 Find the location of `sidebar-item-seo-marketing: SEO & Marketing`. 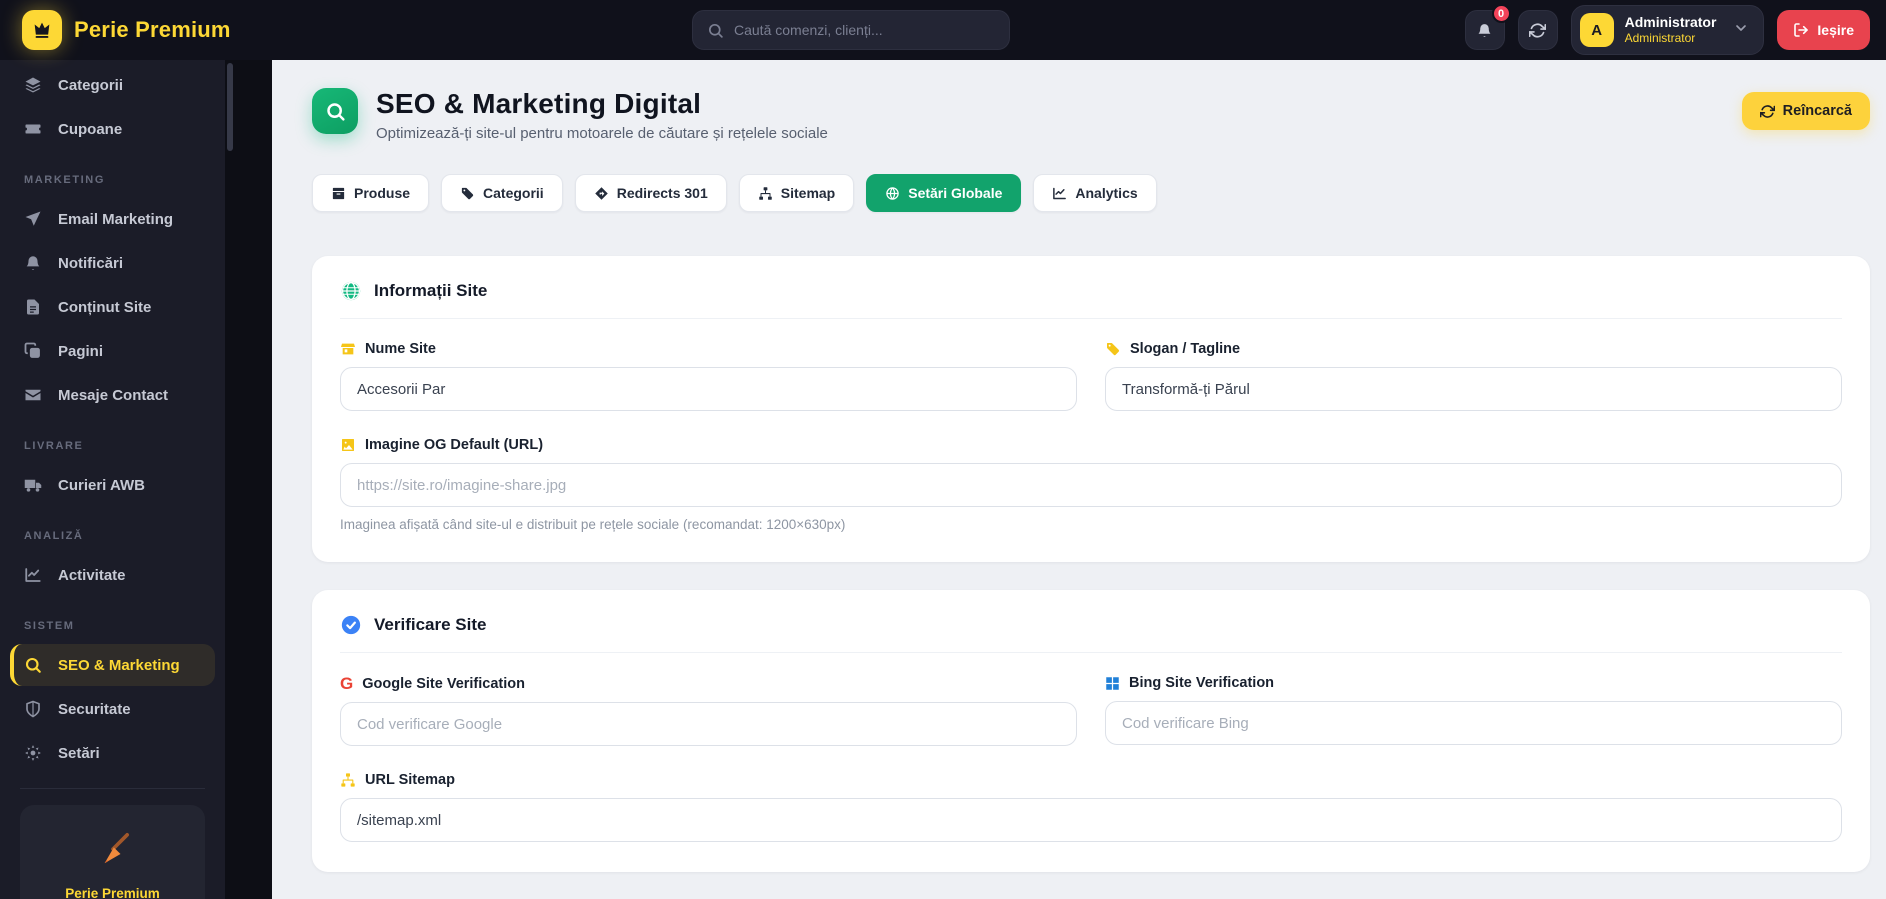

sidebar-item-seo-marketing: SEO & Marketing is located at coordinates (112, 665).